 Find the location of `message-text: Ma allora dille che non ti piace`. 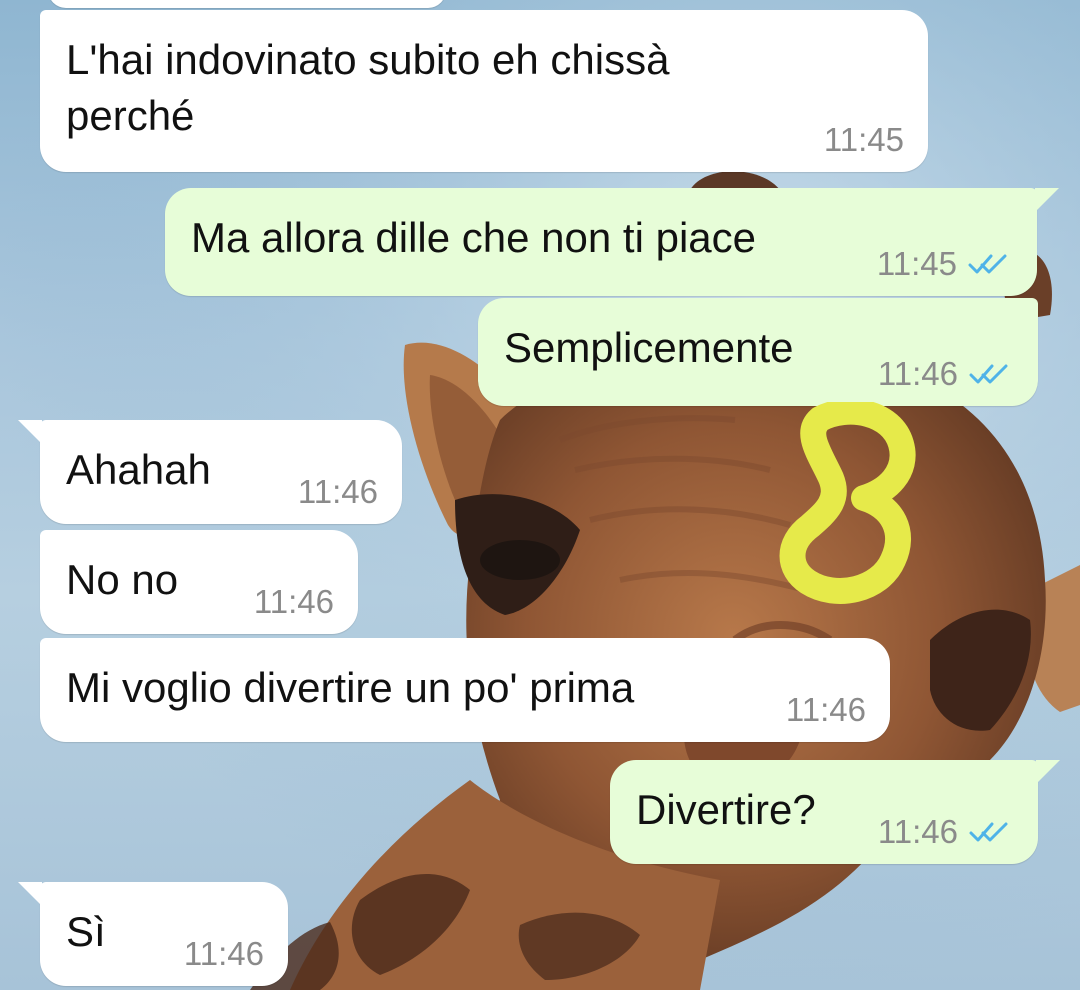

message-text: Ma allora dille che non ti piace is located at coordinates (473, 237).